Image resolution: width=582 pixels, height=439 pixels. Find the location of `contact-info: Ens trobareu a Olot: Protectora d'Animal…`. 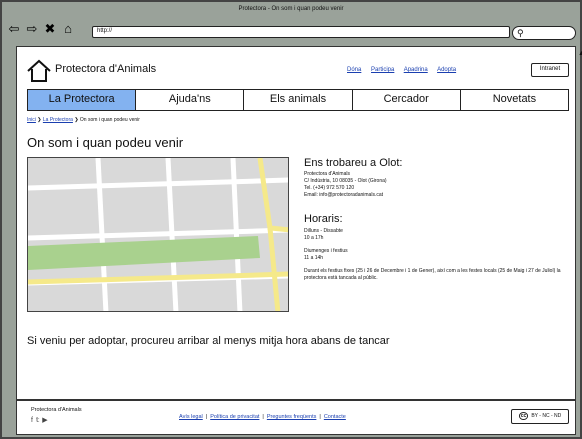

contact-info: Ens trobareu a Olot: Protectora d'Animal… is located at coordinates (438, 219).